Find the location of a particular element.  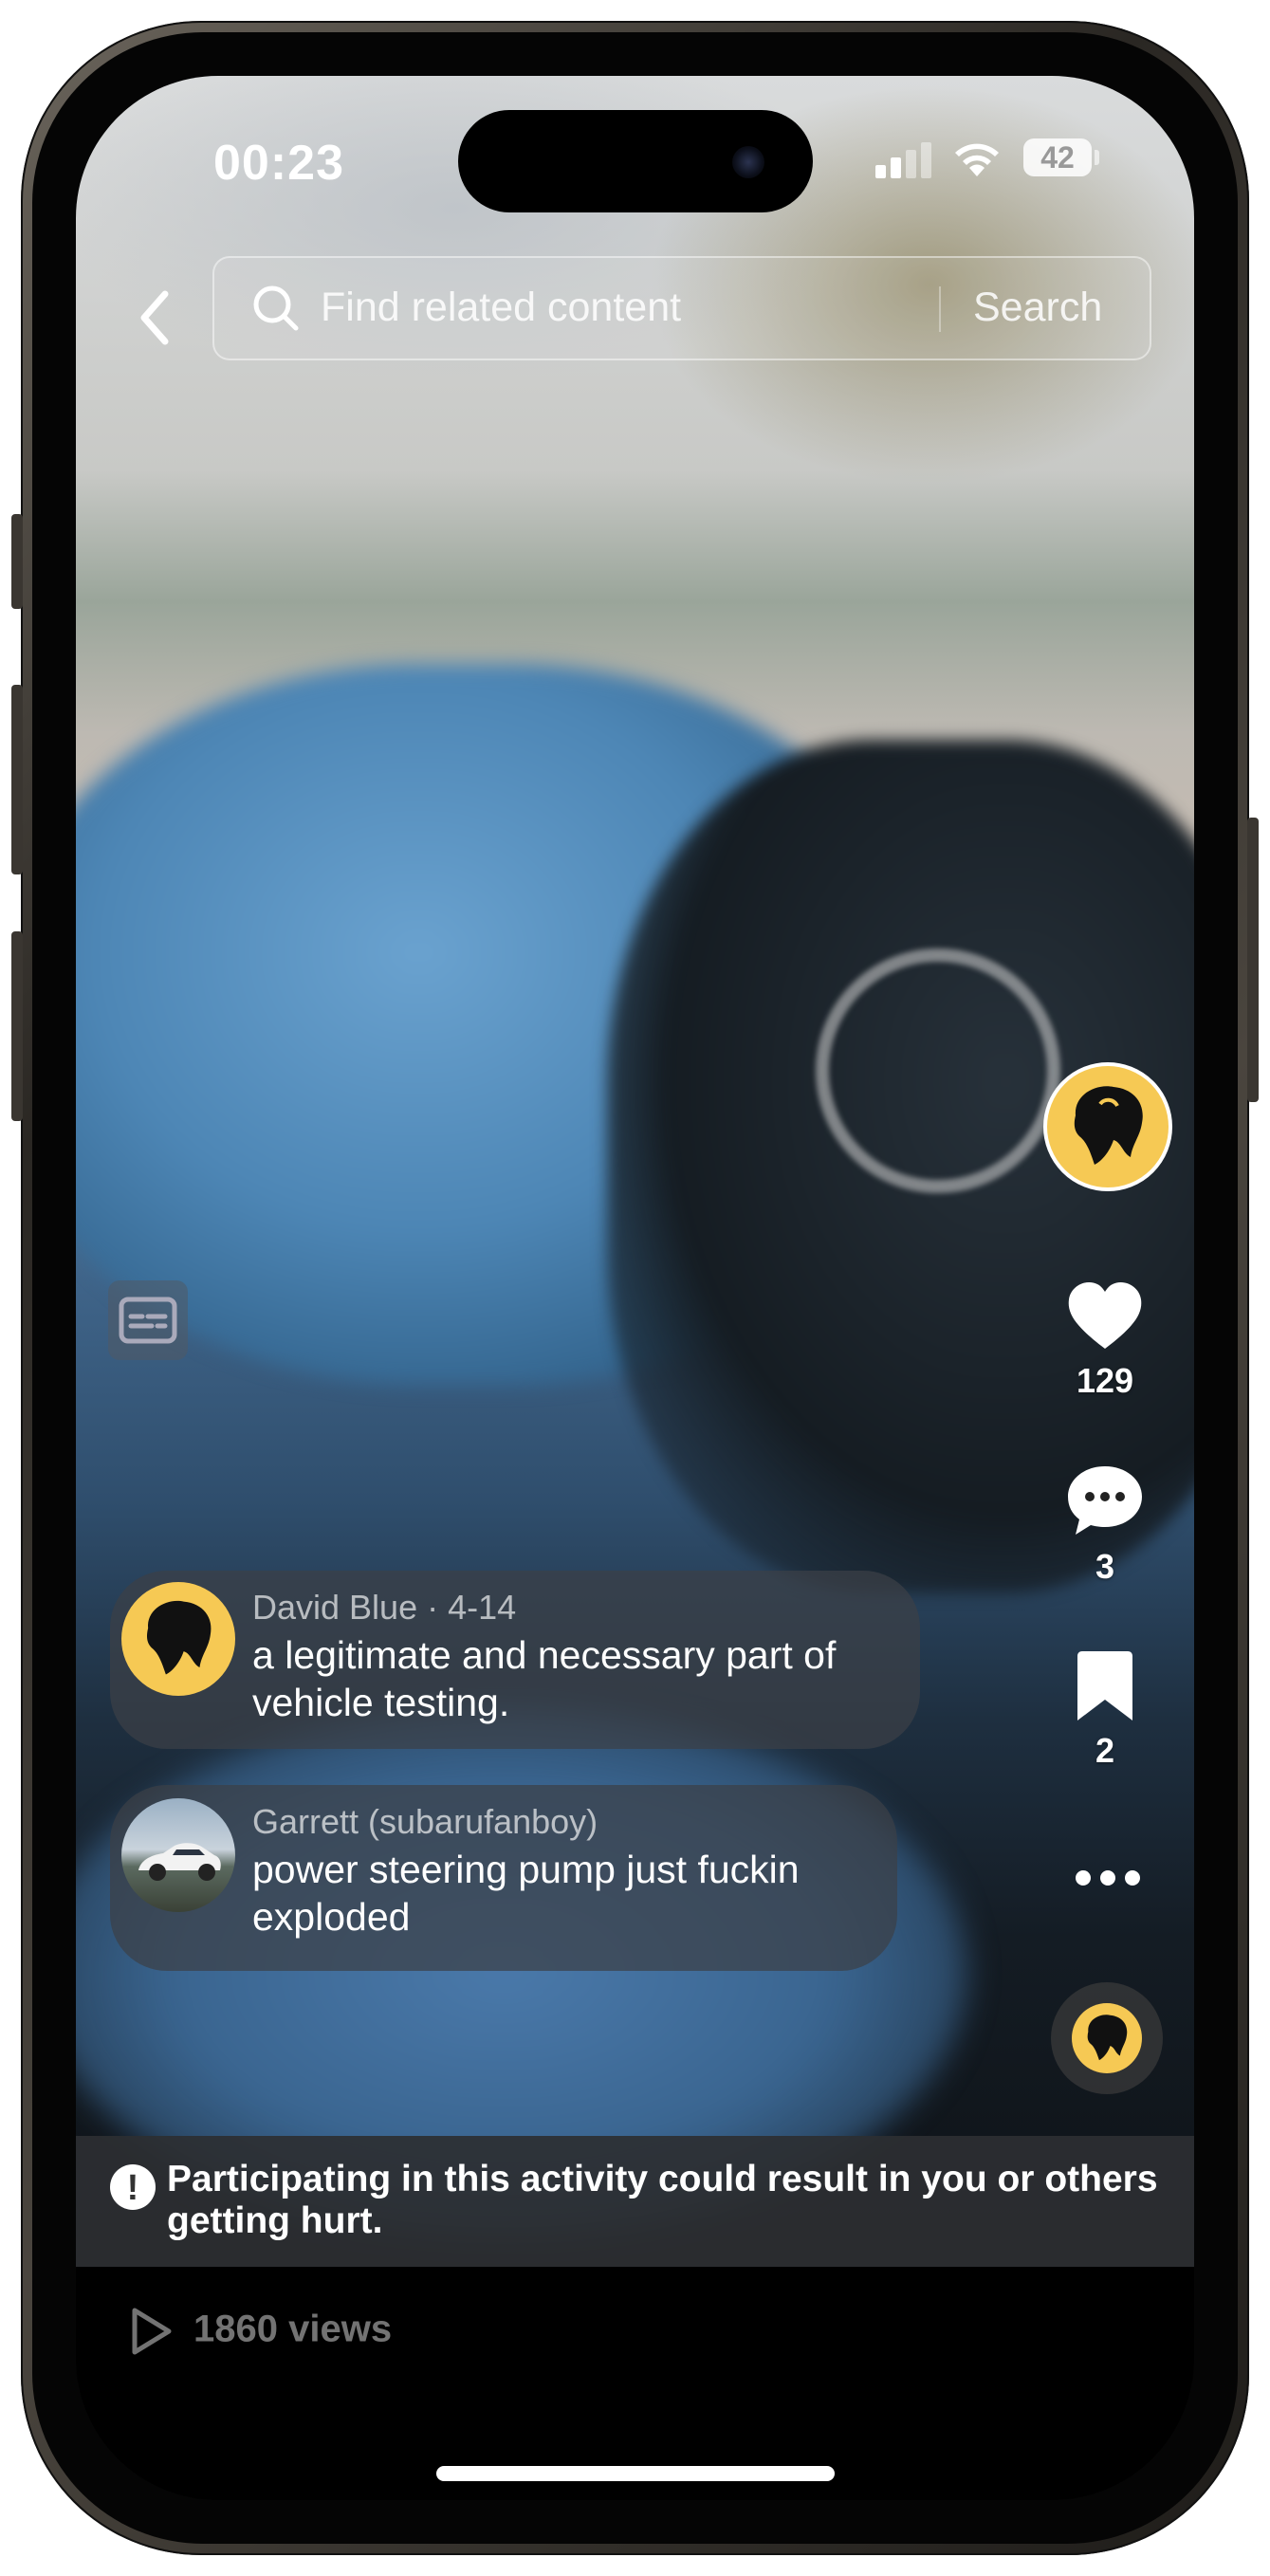

video-scene-vent is located at coordinates (938, 1070).